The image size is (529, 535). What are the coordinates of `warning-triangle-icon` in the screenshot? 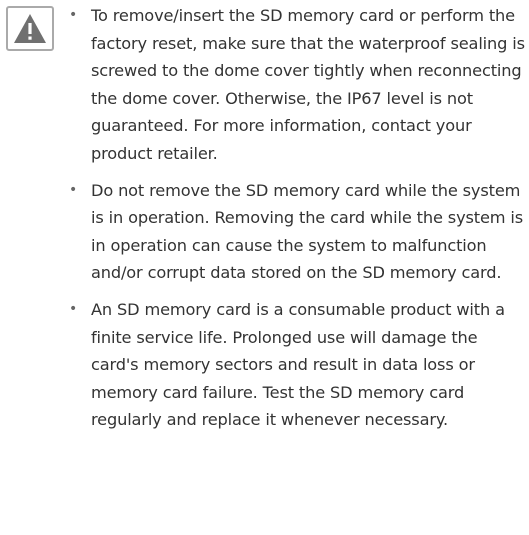 It's located at (30, 28).